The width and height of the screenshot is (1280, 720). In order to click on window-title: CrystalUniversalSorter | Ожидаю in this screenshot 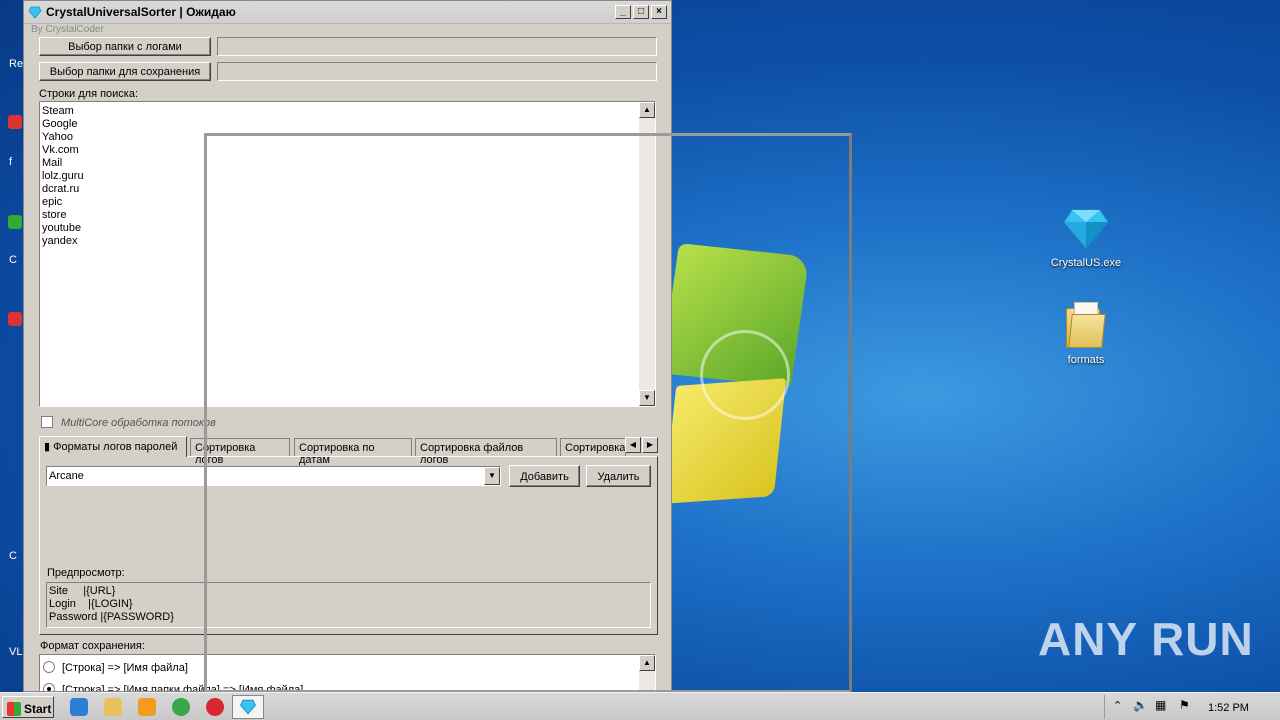, I will do `click(141, 12)`.